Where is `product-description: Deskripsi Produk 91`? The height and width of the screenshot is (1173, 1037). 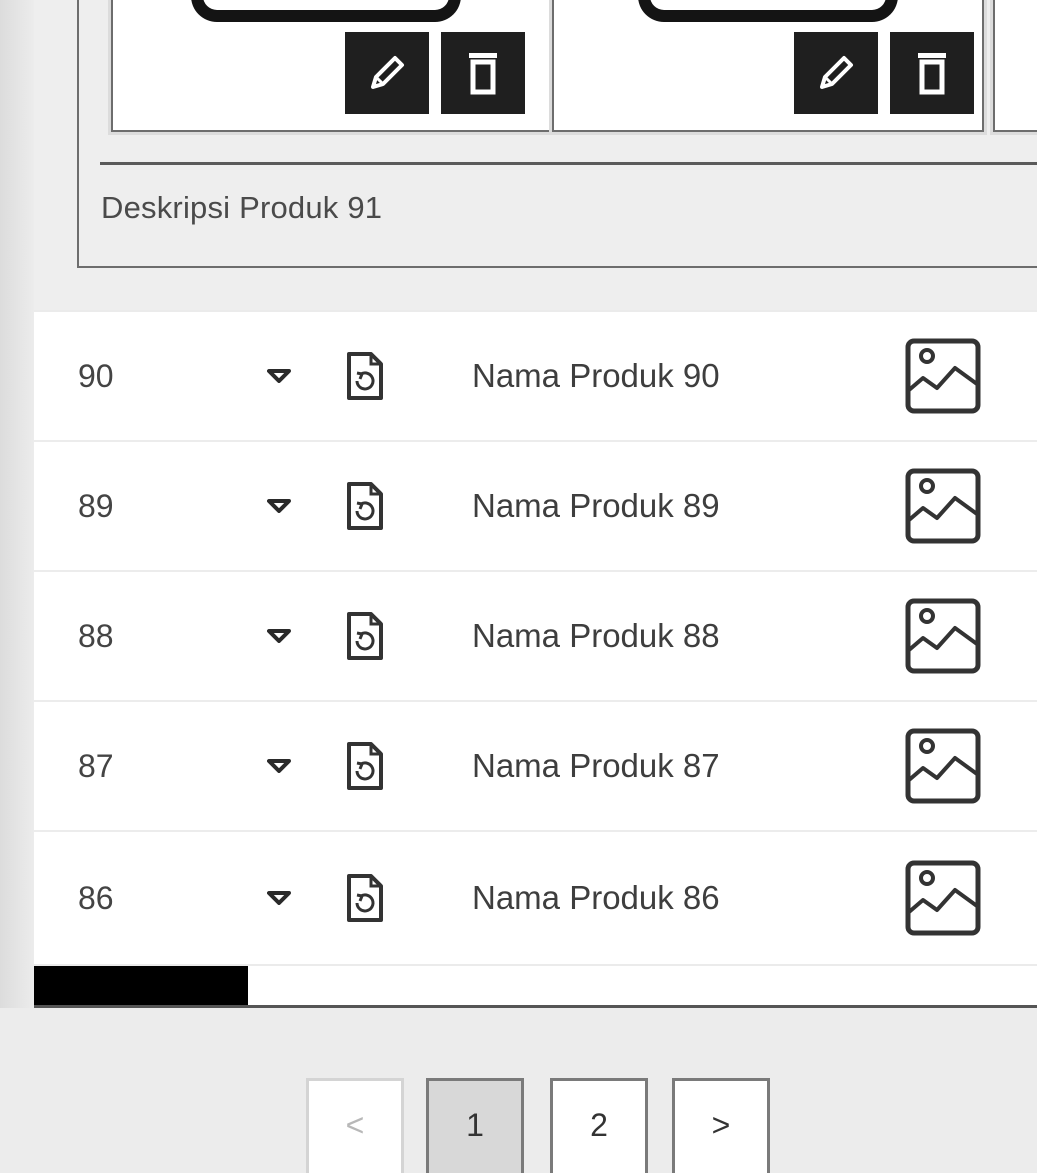 product-description: Deskripsi Produk 91 is located at coordinates (242, 207).